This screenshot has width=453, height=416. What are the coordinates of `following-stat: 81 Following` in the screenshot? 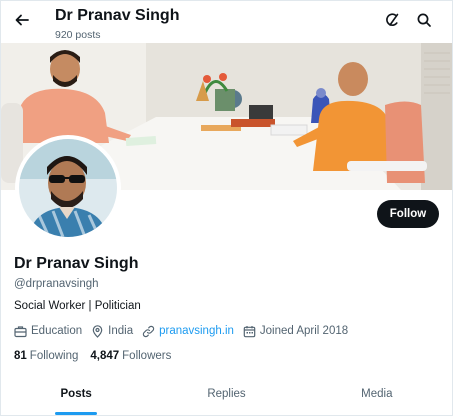 It's located at (46, 356).